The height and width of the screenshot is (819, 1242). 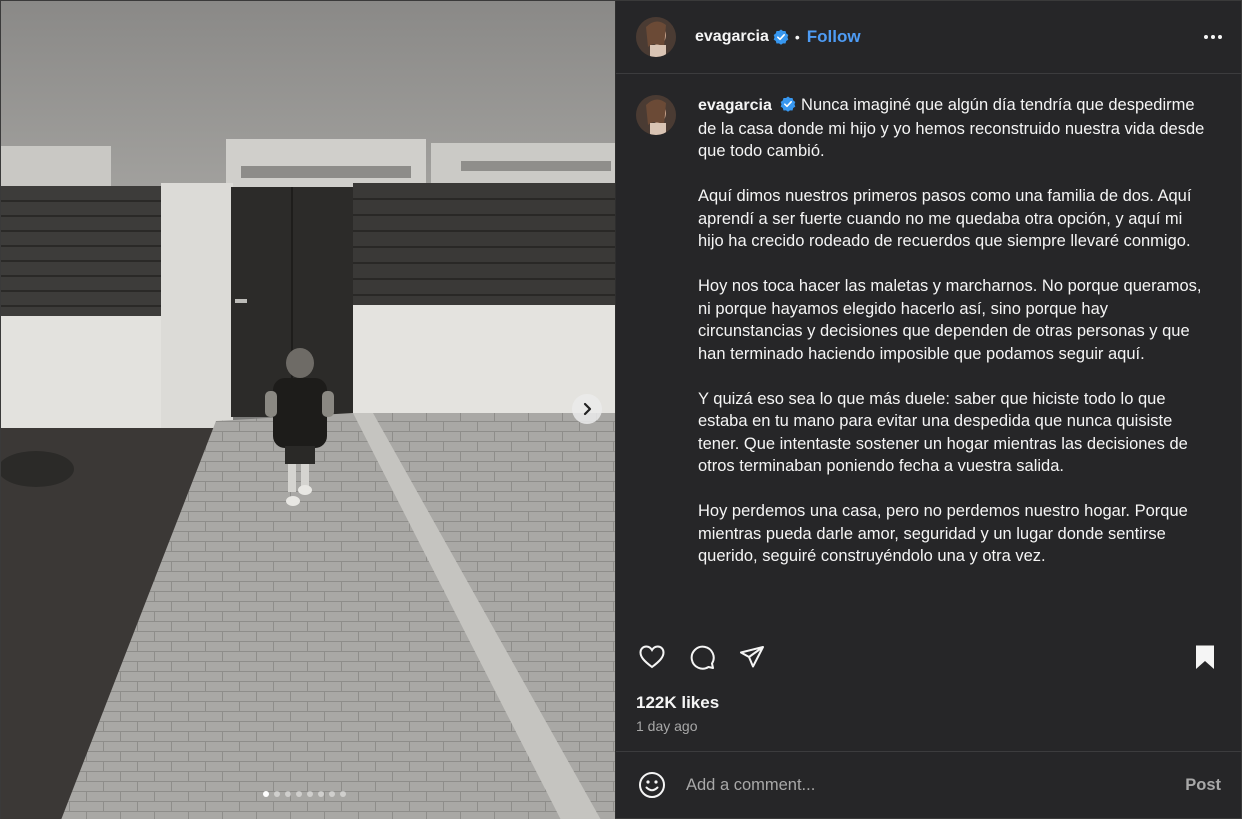 I want to click on chevron-right-icon, so click(x=587, y=409).